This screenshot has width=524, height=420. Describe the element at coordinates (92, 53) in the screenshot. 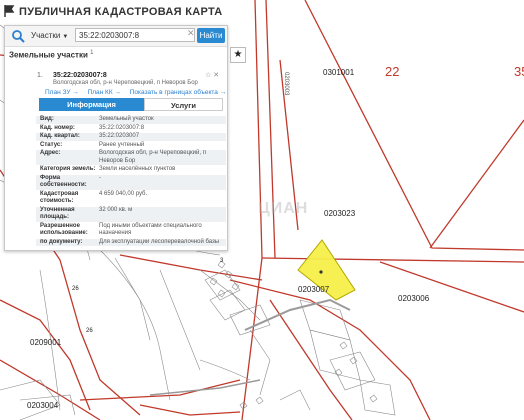

I see `results-count: 1` at that location.